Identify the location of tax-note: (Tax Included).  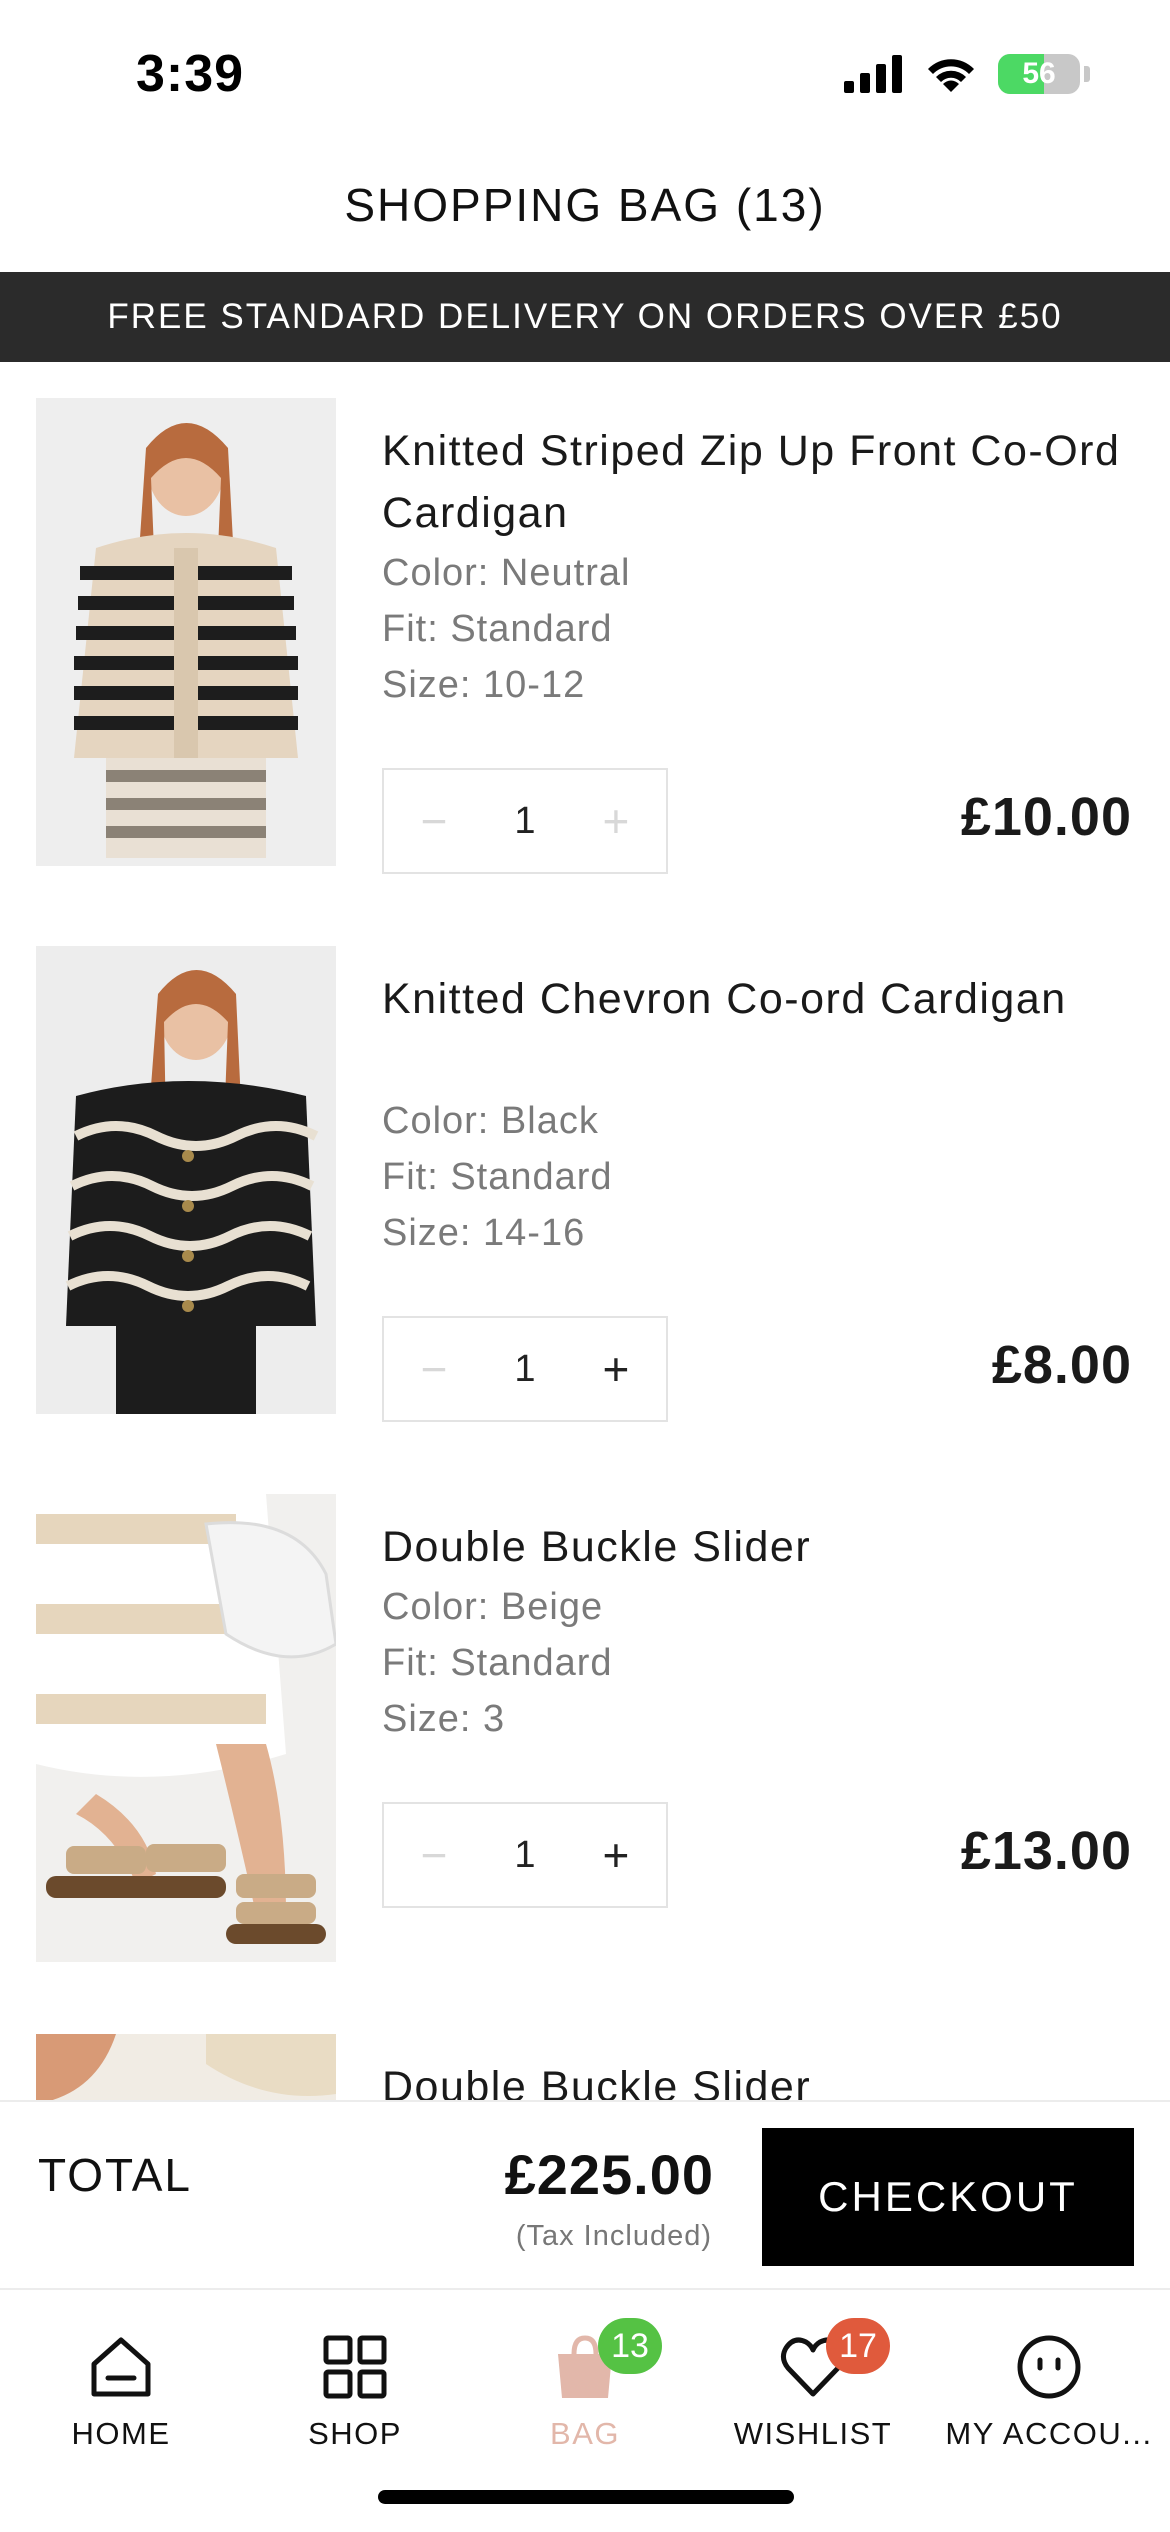
(613, 2236).